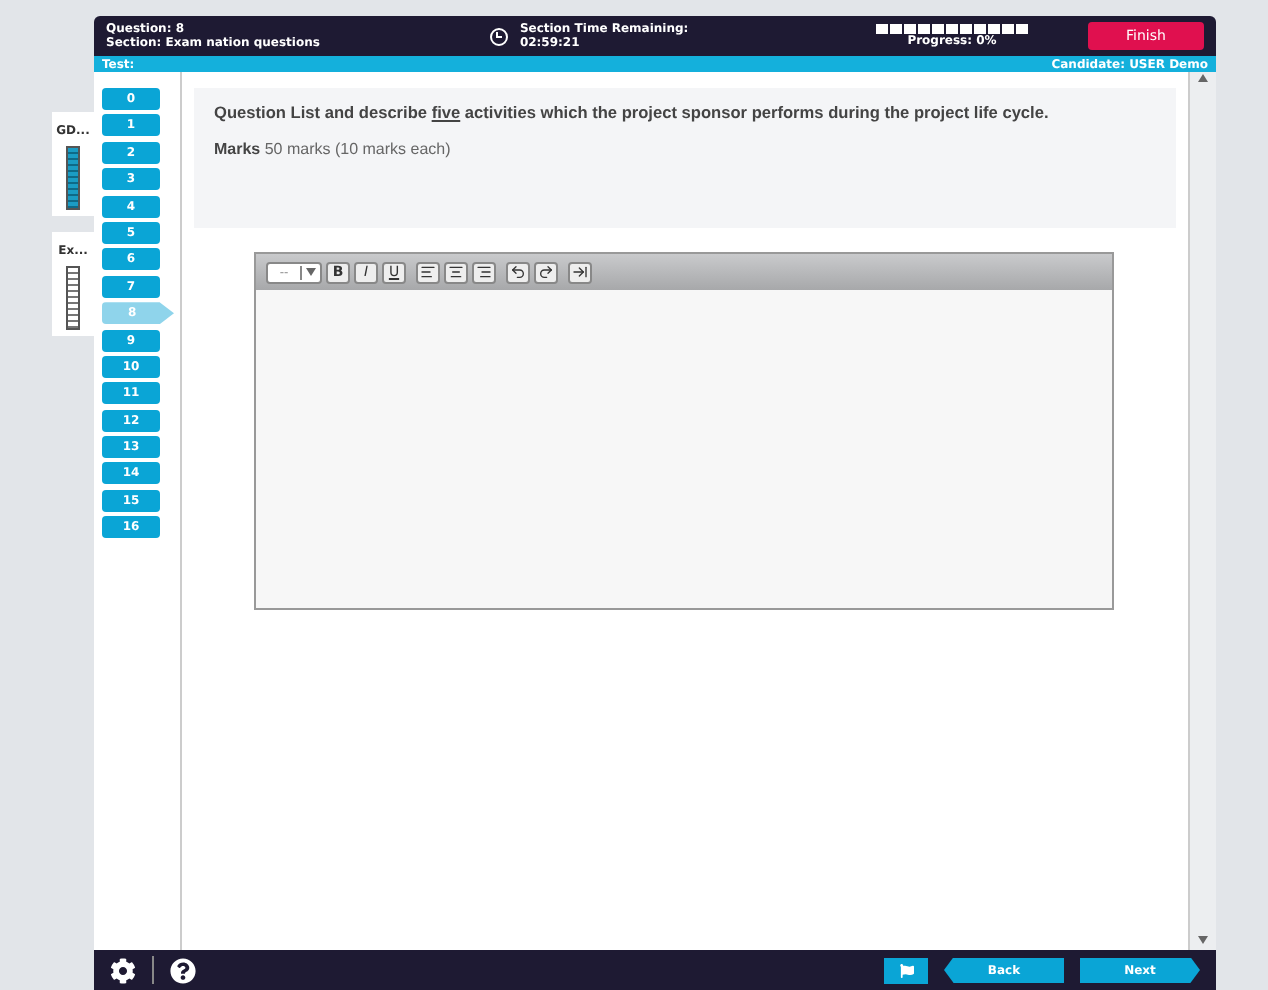 Image resolution: width=1268 pixels, height=990 pixels. I want to click on scroll-down-icon, so click(1203, 940).